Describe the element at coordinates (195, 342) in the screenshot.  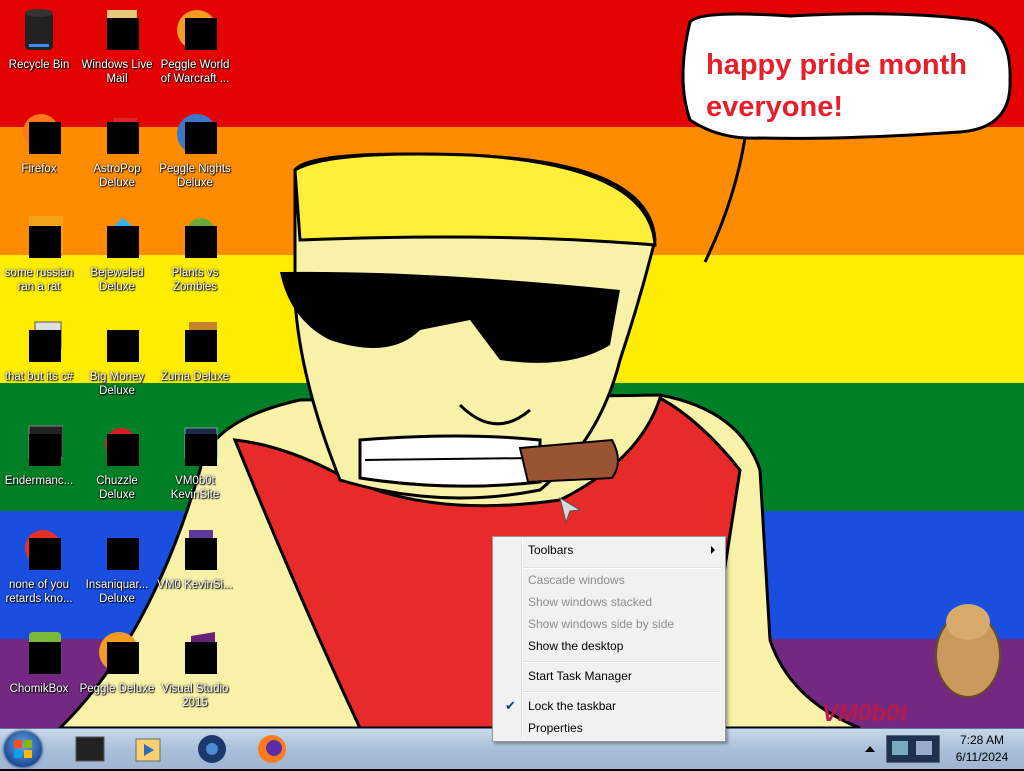
I see `zuma-icon` at that location.